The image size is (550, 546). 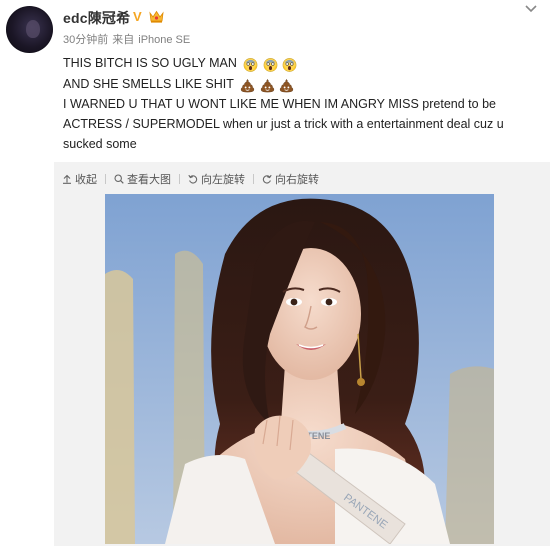 What do you see at coordinates (148, 83) in the screenshot?
I see `post-line-text: AND SHE SMELLS LIKE SHIT` at bounding box center [148, 83].